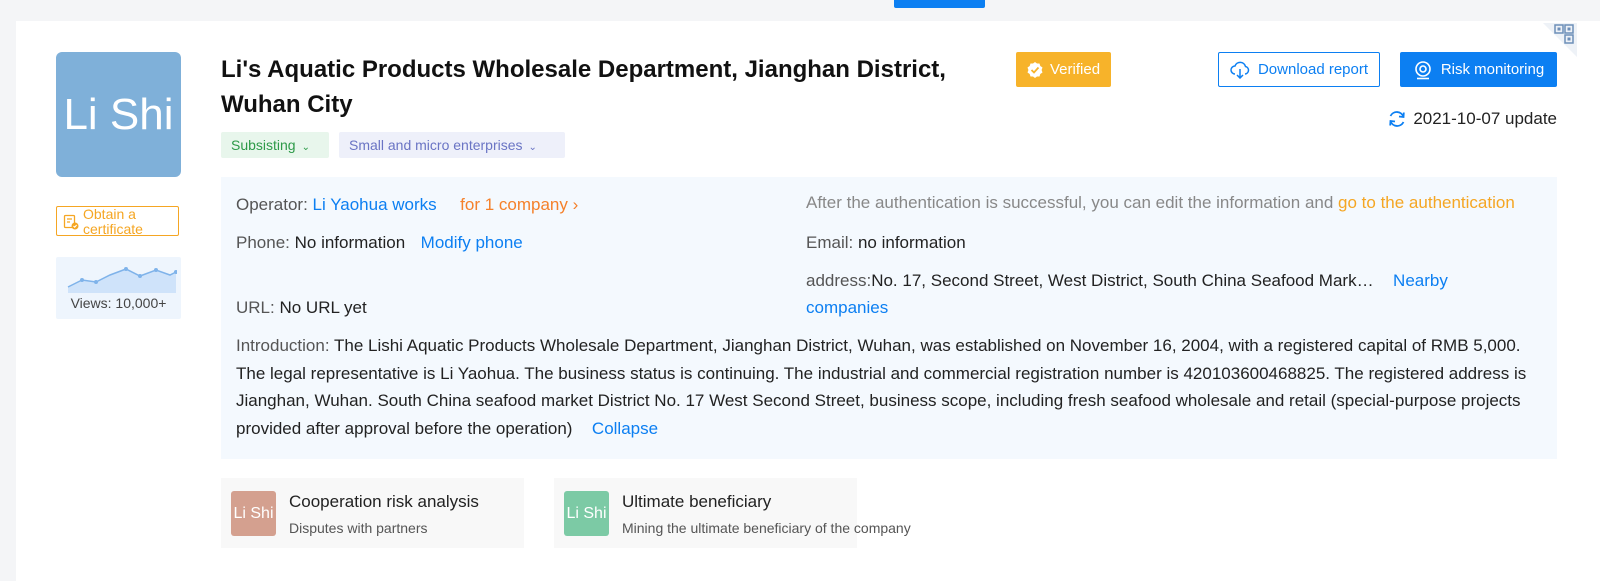  I want to click on risk-card-title: Ultimate beneficiary, so click(697, 501).